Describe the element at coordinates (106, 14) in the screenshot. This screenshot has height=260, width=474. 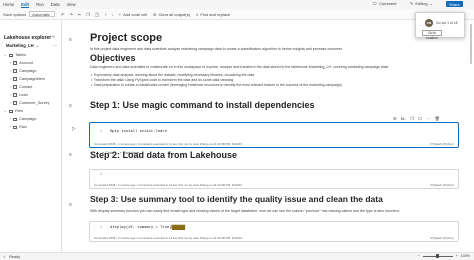
I see `move-up-icon: ↑` at that location.